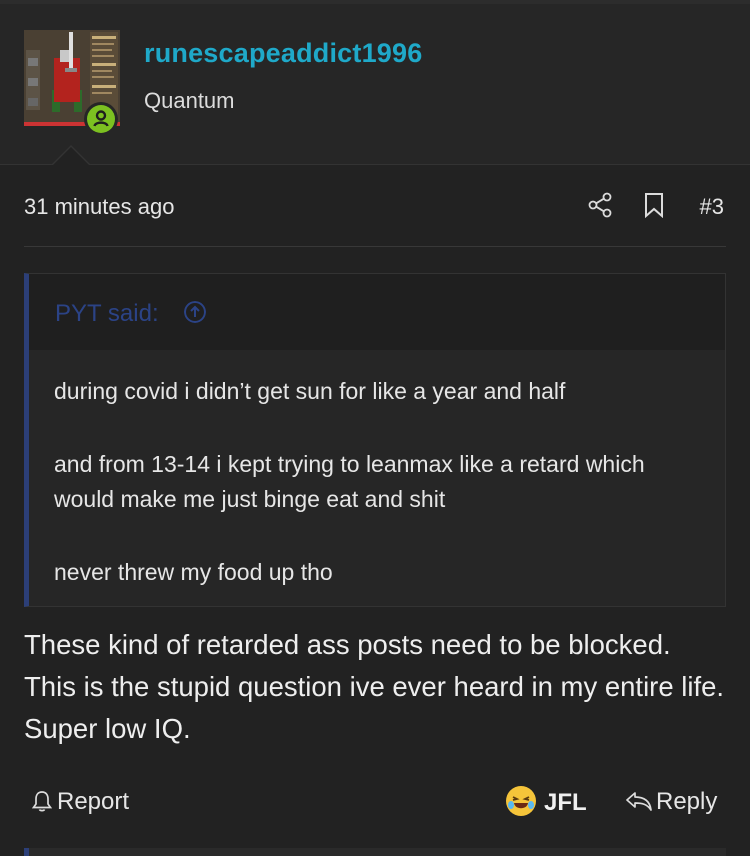 The width and height of the screenshot is (750, 856). What do you see at coordinates (375, 852) in the screenshot?
I see `next-quote-edge` at bounding box center [375, 852].